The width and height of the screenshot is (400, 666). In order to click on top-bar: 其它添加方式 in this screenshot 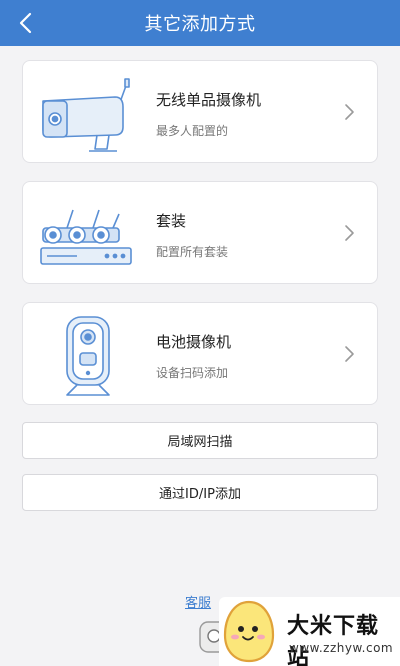, I will do `click(200, 23)`.